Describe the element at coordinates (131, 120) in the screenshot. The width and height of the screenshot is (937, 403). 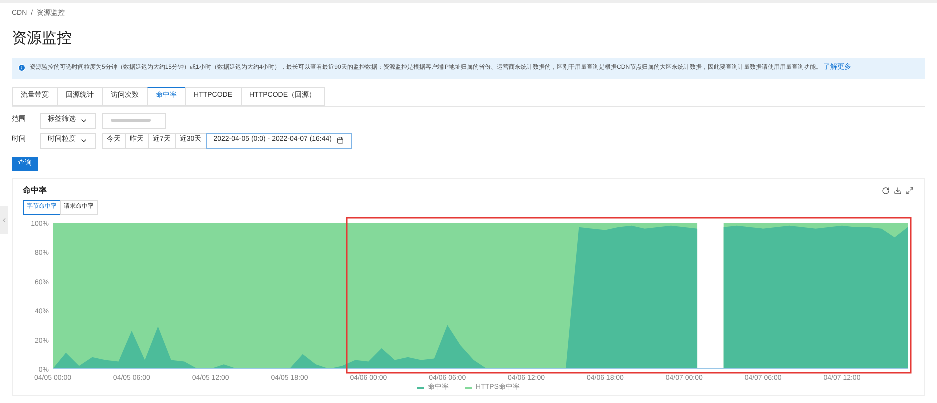
I see `blurred-value` at that location.